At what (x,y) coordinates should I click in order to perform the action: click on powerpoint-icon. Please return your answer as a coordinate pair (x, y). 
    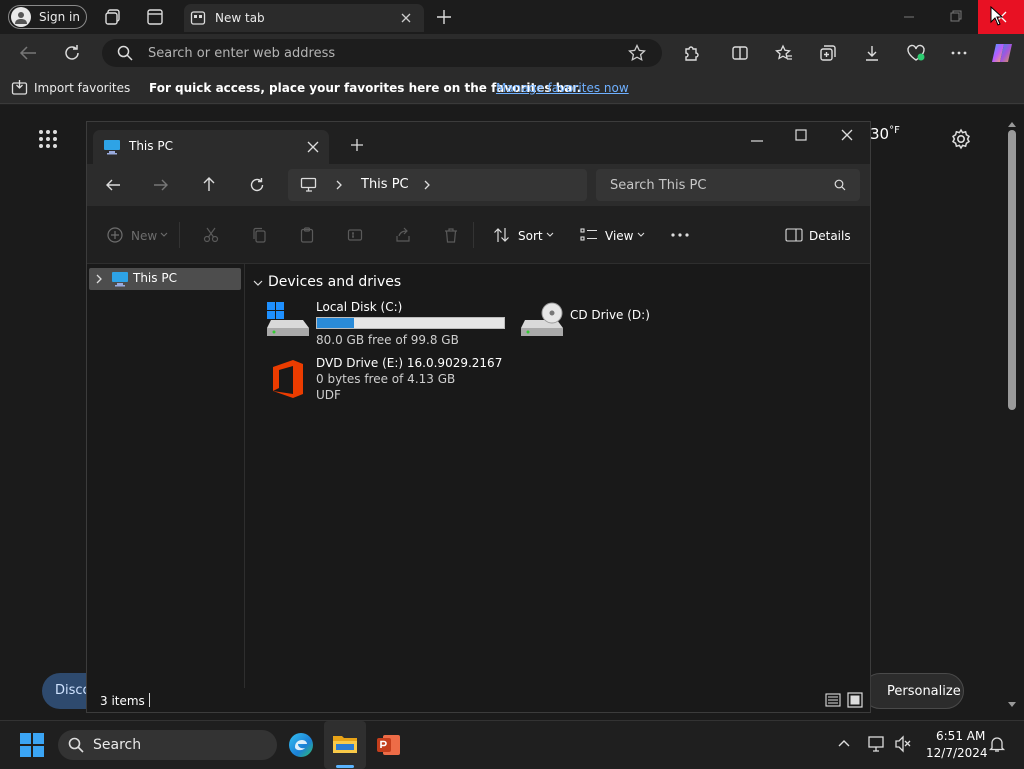
    Looking at the image, I should click on (389, 745).